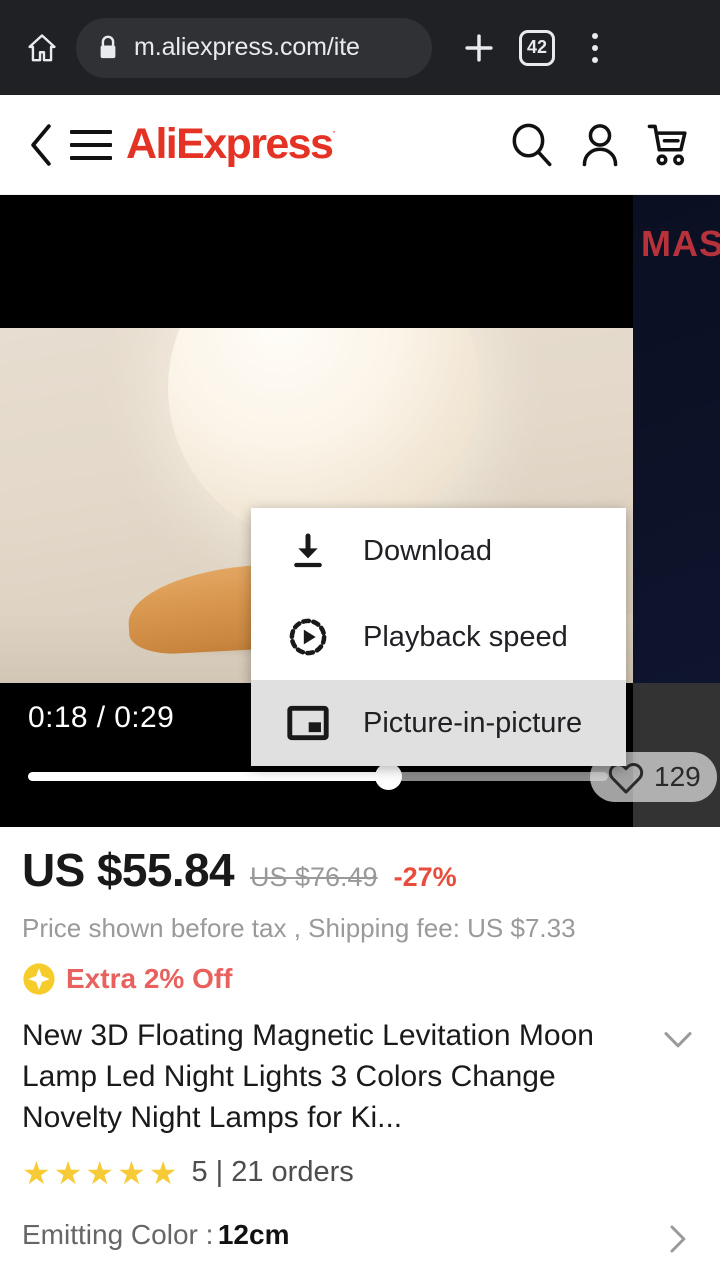 The width and height of the screenshot is (720, 1263). I want to click on emitting-color-row: Emitting Color : 12cm, so click(360, 1235).